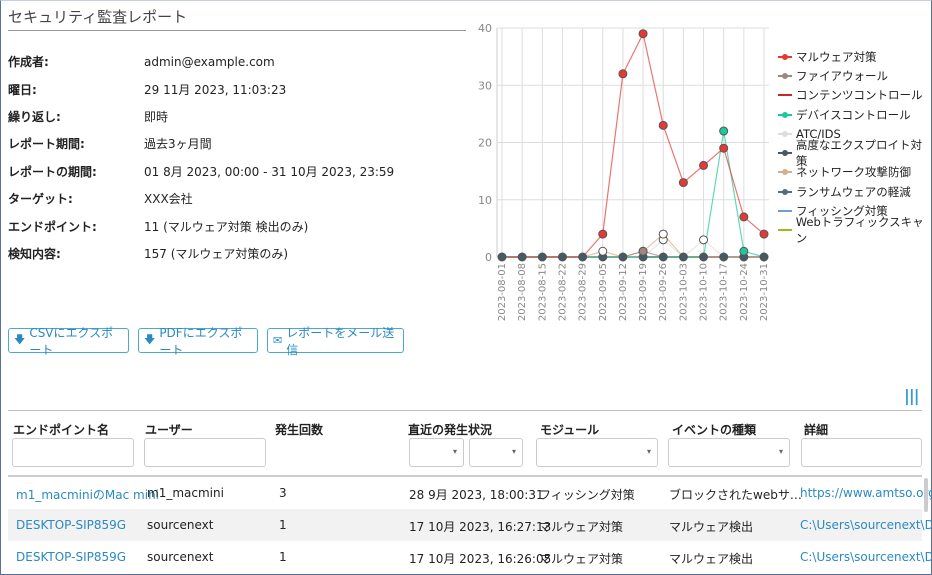 The image size is (932, 575). I want to click on legend-item: ネットワーク攻撃防御, so click(855, 172).